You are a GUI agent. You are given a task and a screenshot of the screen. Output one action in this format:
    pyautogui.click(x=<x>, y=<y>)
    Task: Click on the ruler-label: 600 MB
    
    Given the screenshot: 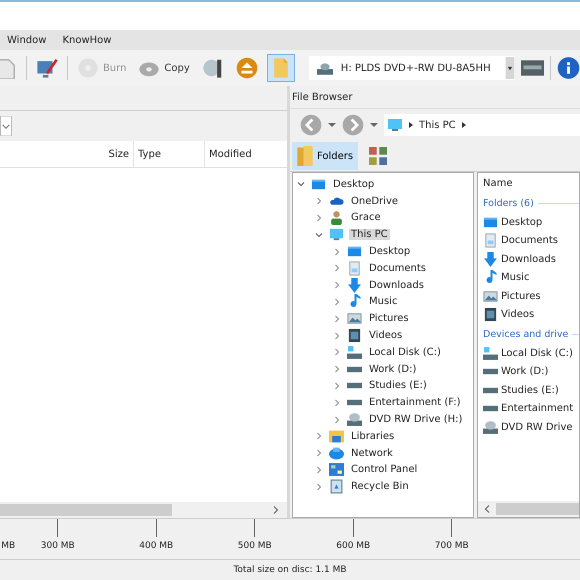 What is the action you would take?
    pyautogui.click(x=353, y=546)
    